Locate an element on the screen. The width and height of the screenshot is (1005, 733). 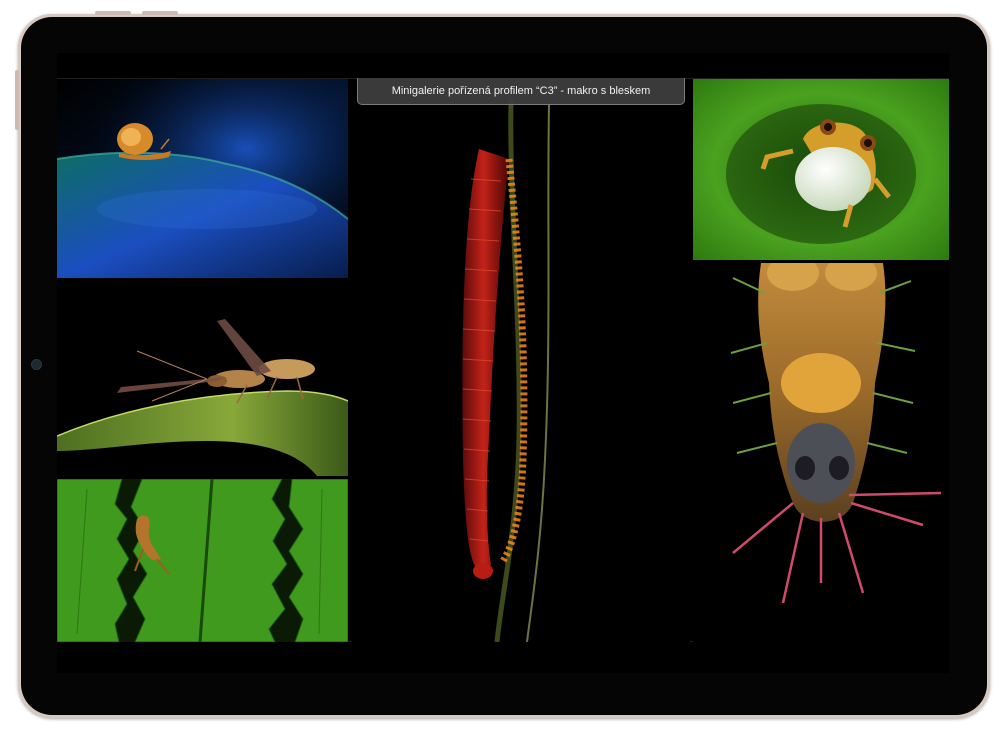
snail-image is located at coordinates (202, 178).